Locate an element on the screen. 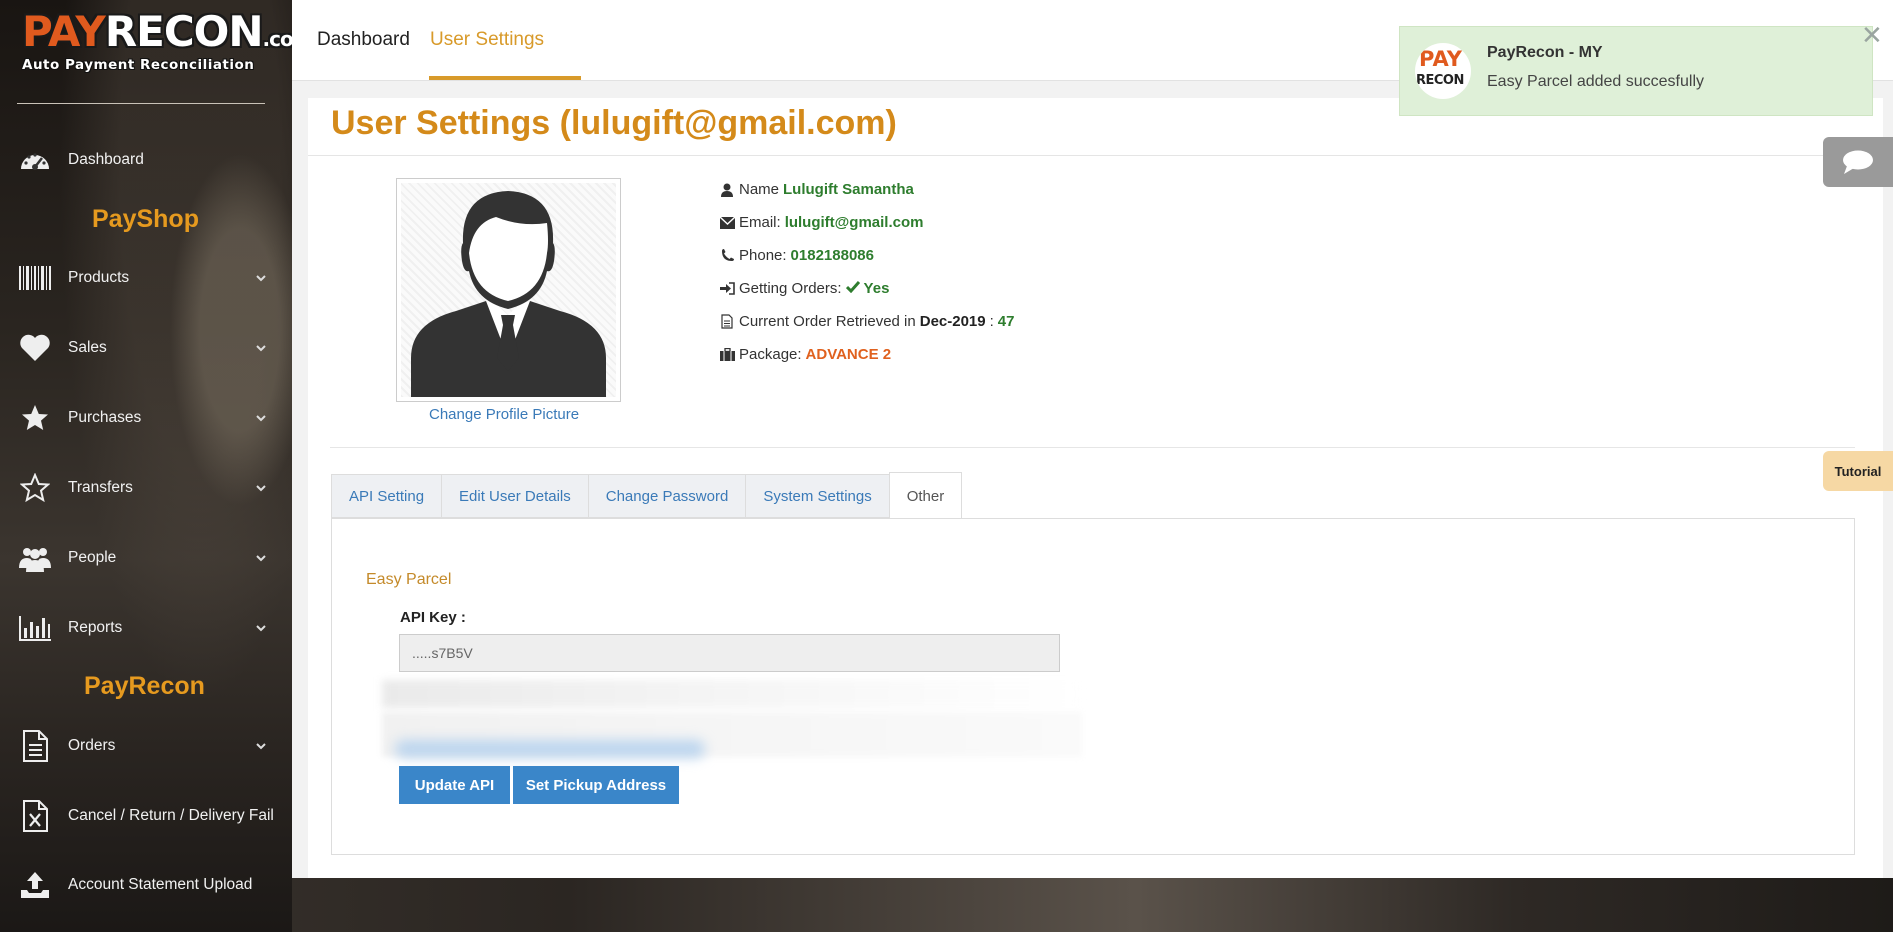 The image size is (1893, 932). info-package: Package: ADVANCE 2 is located at coordinates (805, 354).